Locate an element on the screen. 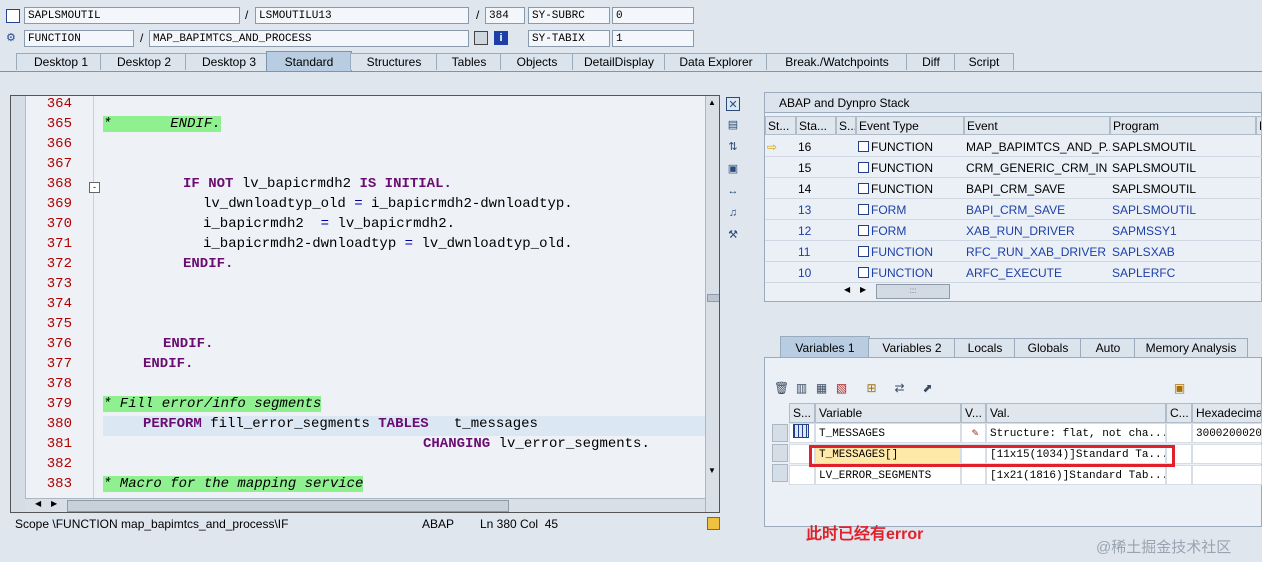 Image resolution: width=1262 pixels, height=562 pixels. stack-scroll-right-icon: ▶ is located at coordinates (863, 289).